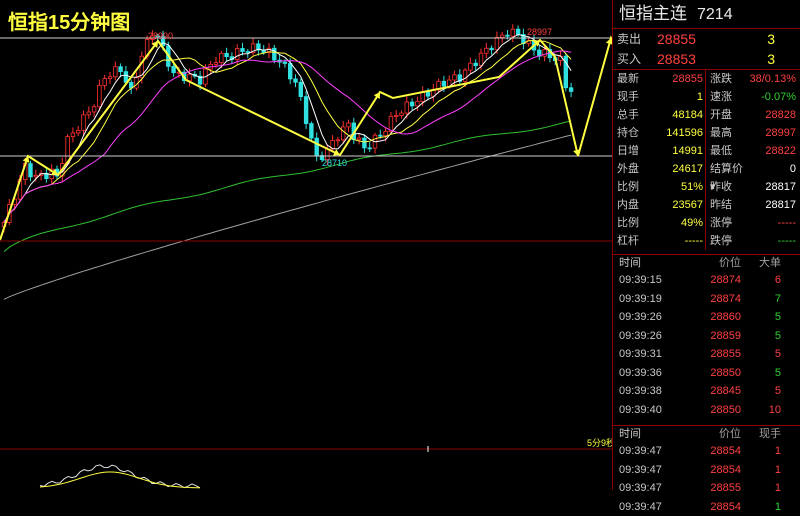  I want to click on stat-value: 49%, so click(677, 223).